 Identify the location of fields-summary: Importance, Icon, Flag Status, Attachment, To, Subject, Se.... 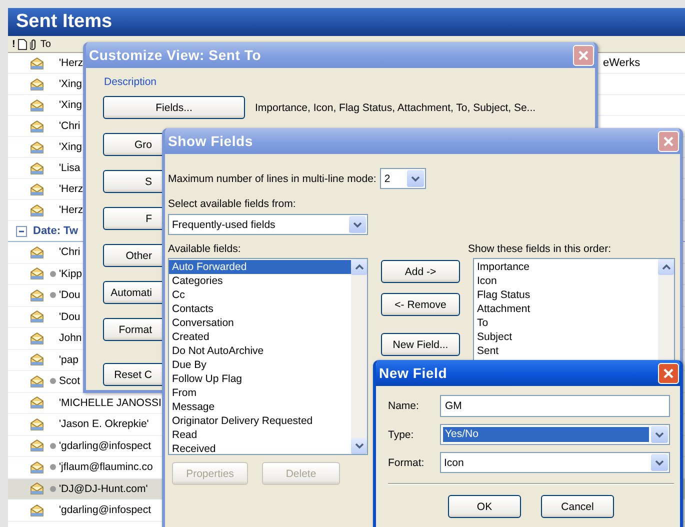
(395, 108).